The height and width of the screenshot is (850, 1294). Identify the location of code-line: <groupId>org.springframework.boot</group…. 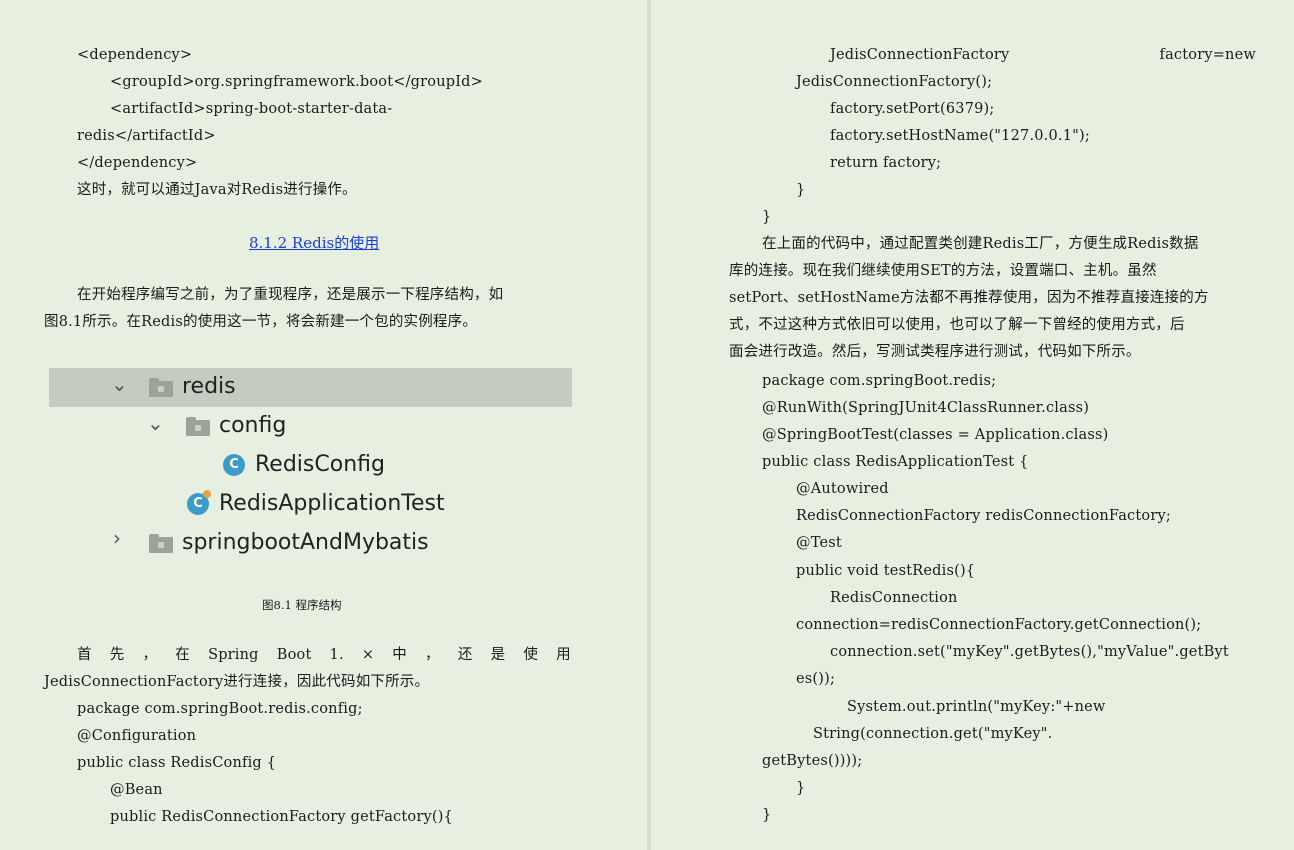
(297, 82).